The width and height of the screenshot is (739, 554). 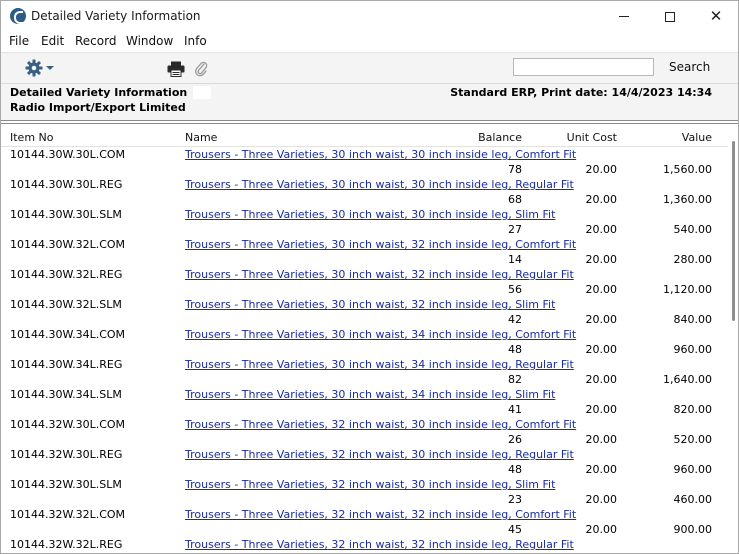 I want to click on balance: 23, so click(x=515, y=499).